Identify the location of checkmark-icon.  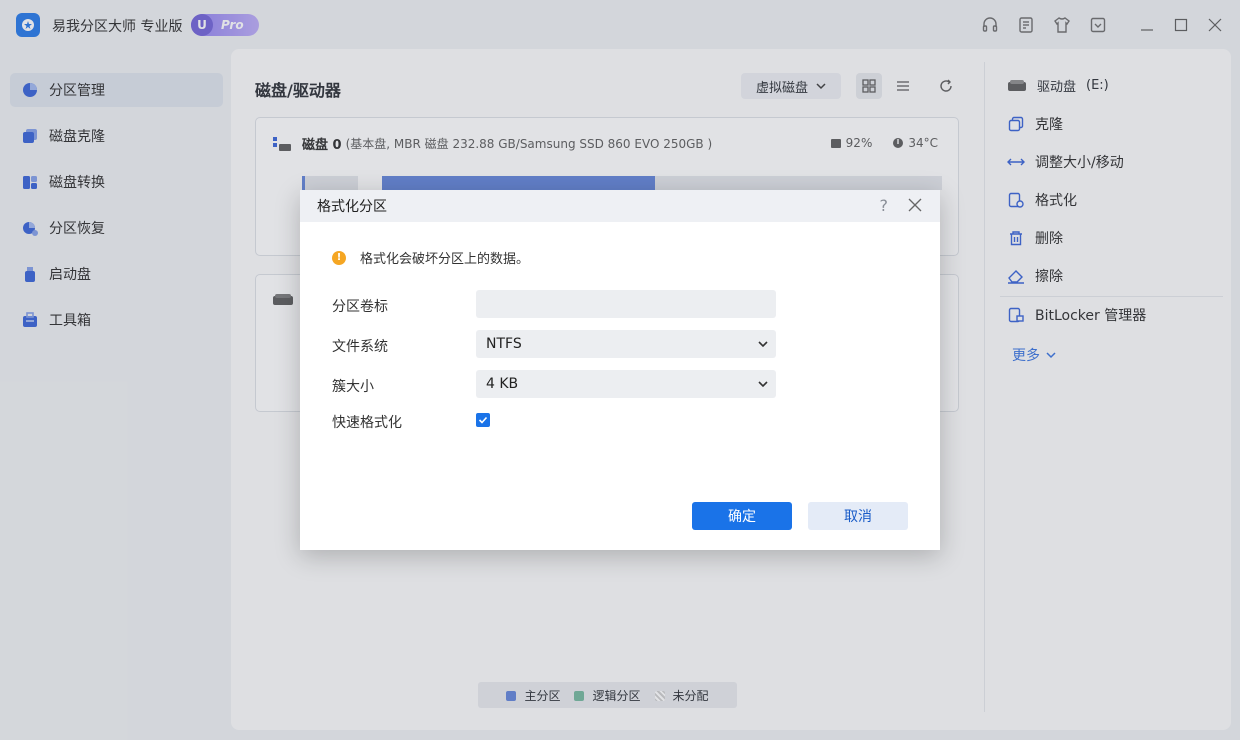
(483, 420).